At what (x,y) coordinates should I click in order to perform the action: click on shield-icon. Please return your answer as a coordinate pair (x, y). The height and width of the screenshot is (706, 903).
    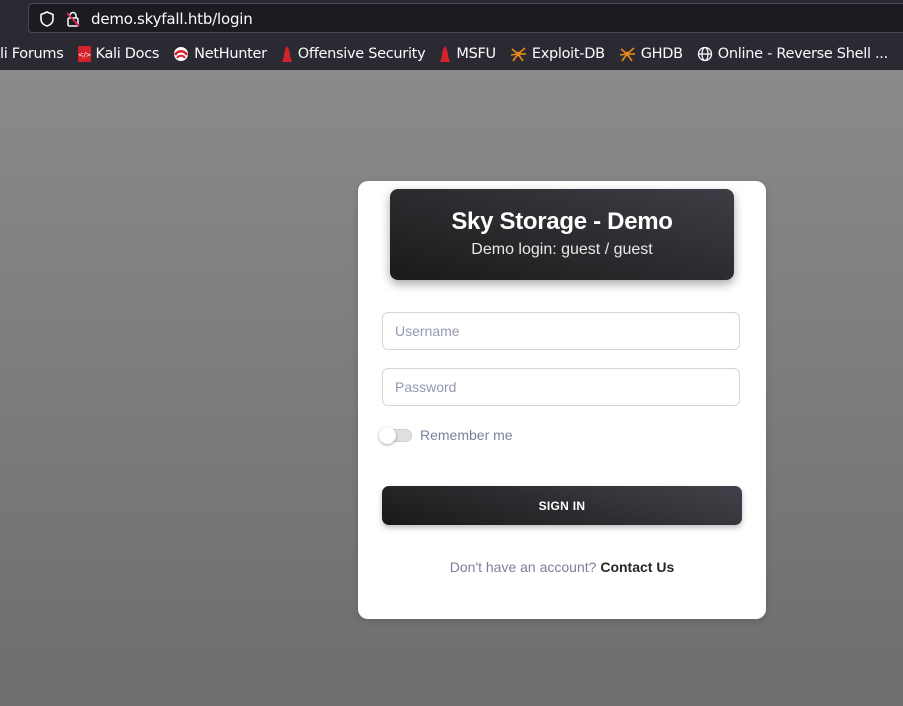
    Looking at the image, I should click on (47, 19).